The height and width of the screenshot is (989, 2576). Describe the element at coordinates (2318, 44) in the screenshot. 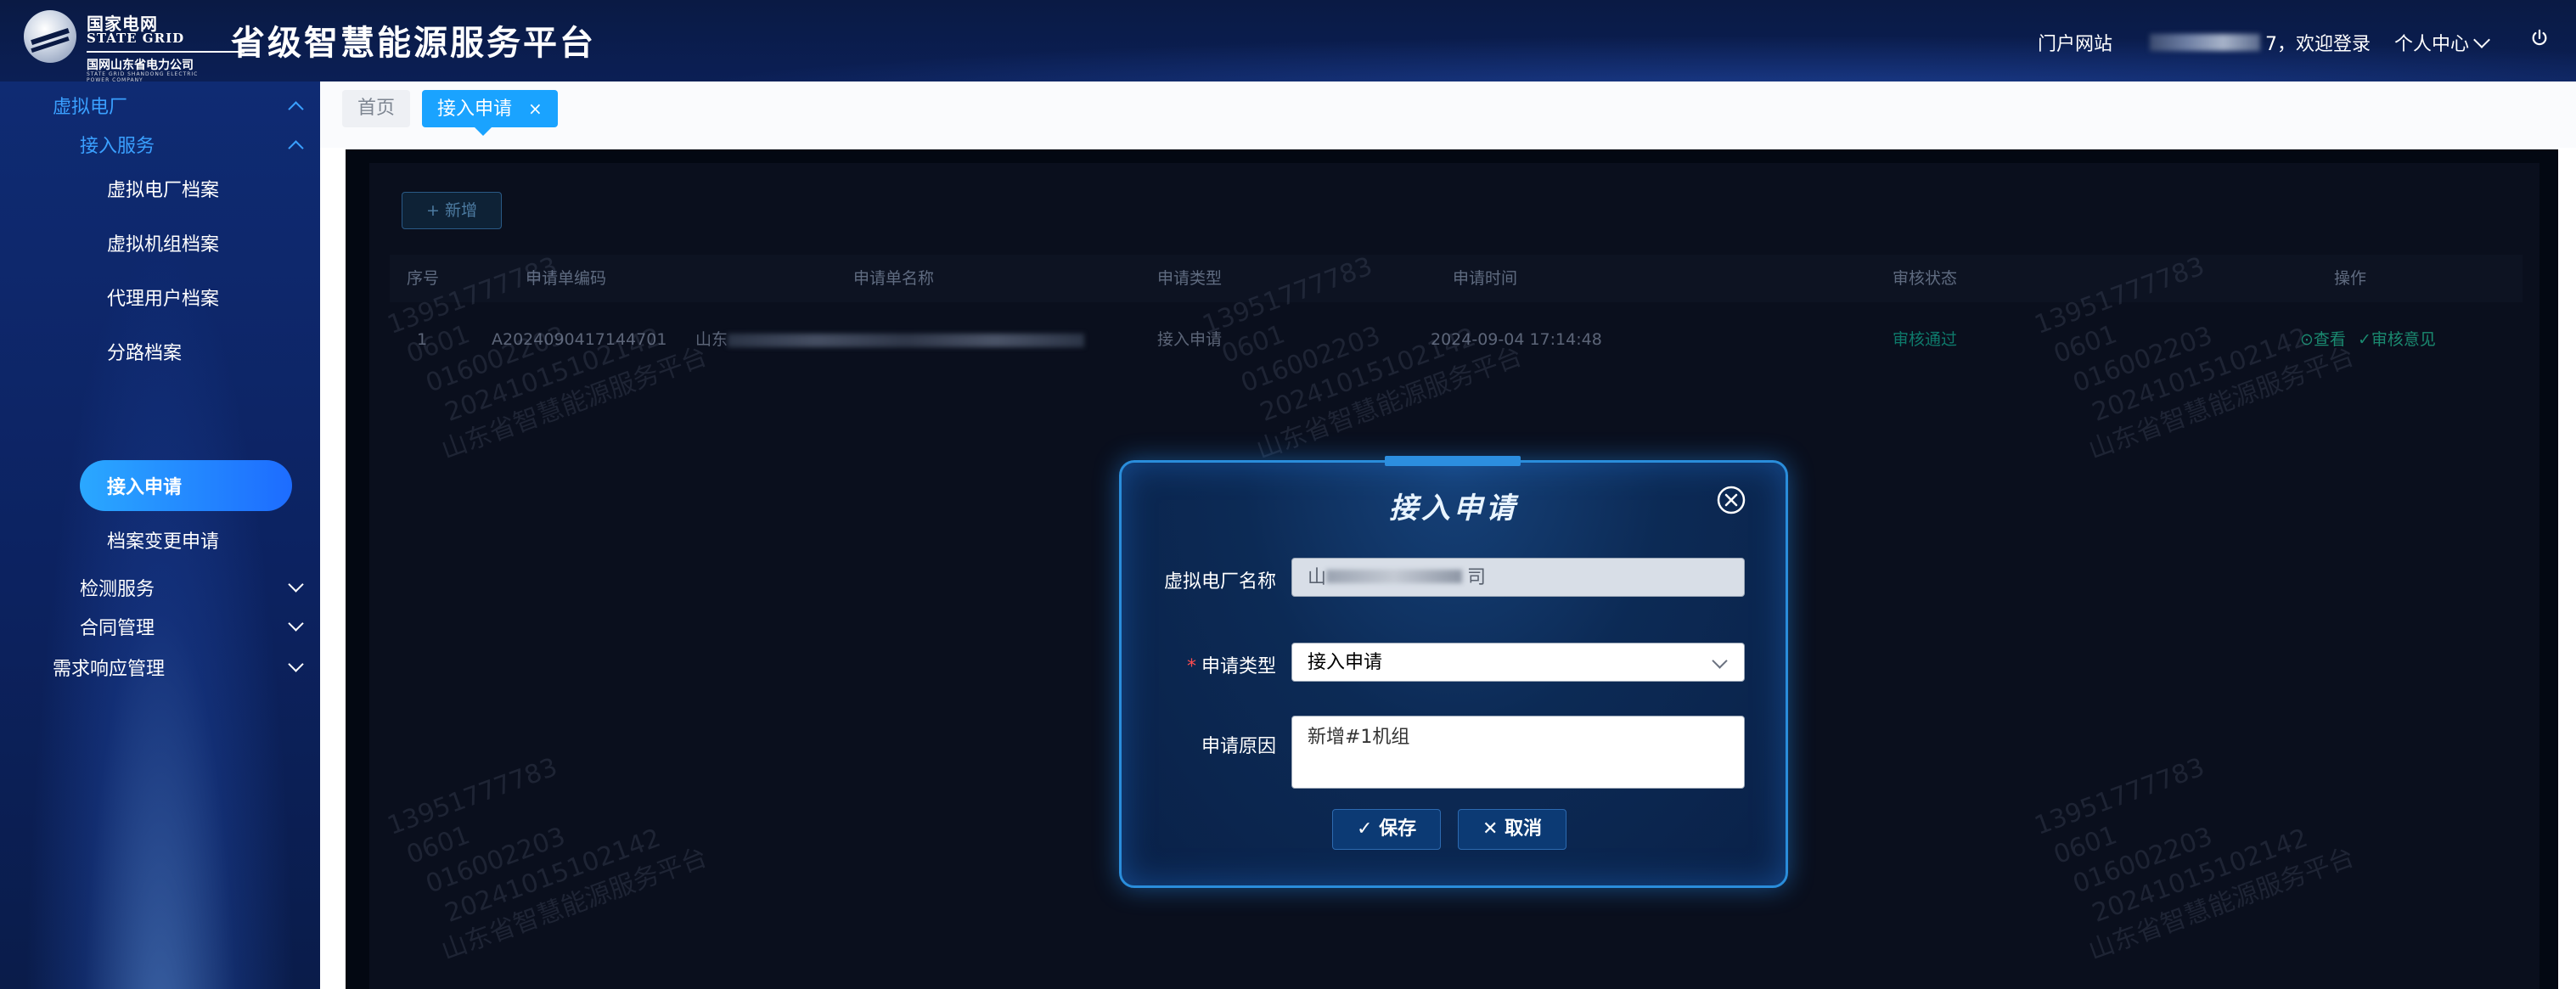

I see `user-greeting-text: 7，欢迎登录` at that location.